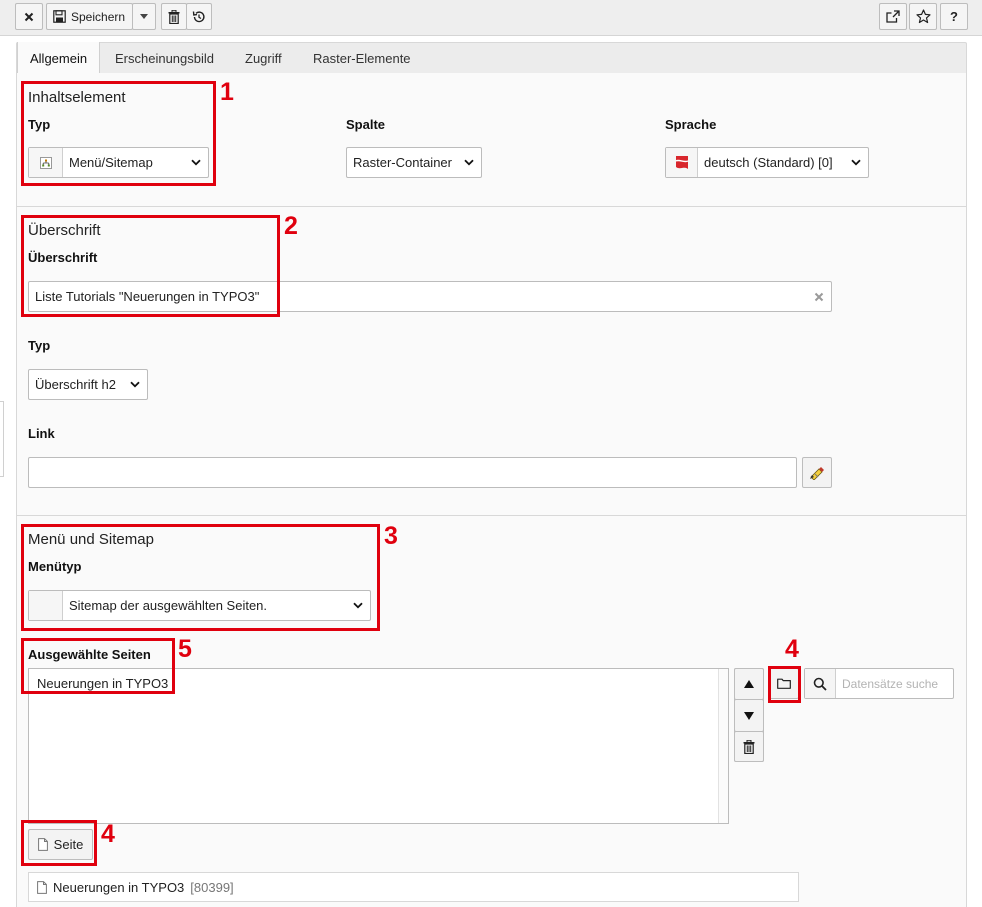 The image size is (982, 907). I want to click on save-options-dropdown, so click(144, 16).